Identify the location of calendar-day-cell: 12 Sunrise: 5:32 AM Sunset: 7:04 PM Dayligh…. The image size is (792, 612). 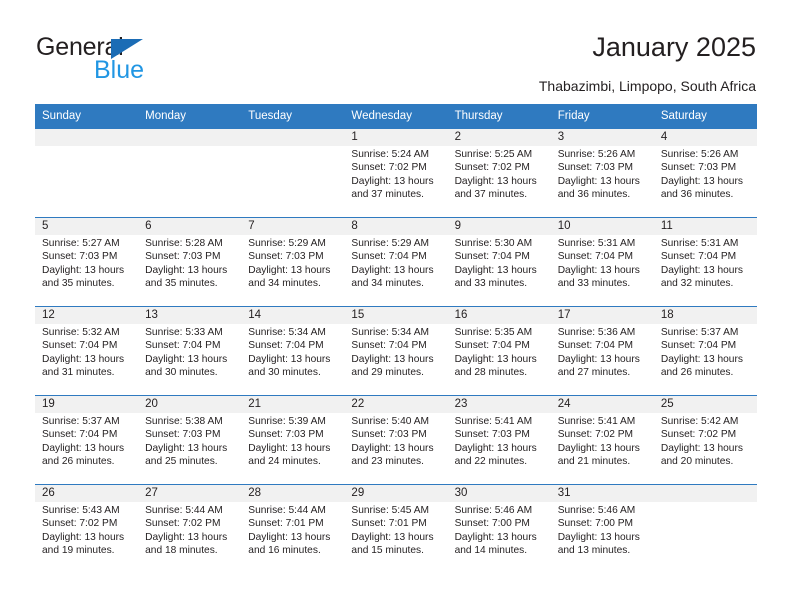
(87, 351).